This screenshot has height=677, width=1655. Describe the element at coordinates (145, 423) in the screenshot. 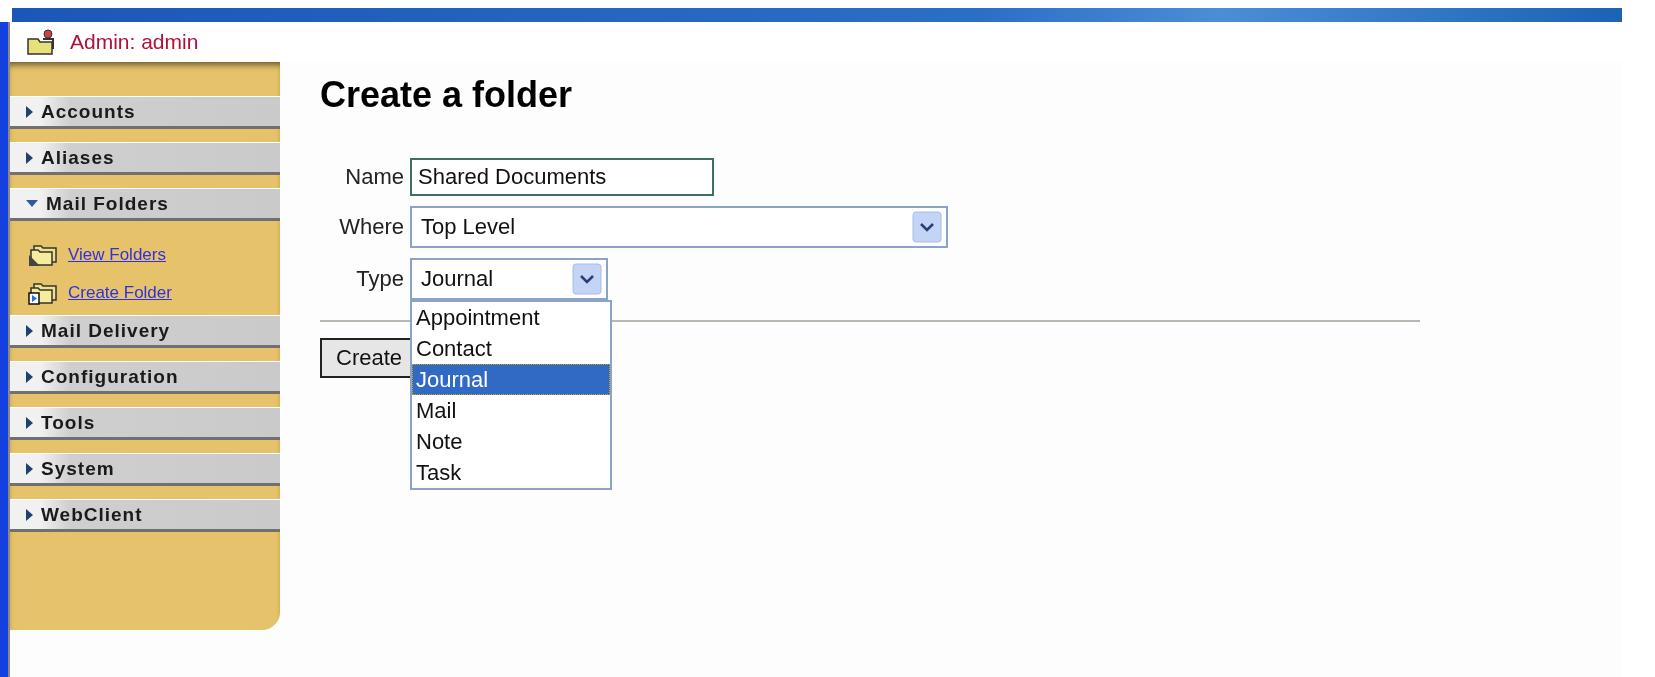

I see `sidebar-item: Tools` at that location.